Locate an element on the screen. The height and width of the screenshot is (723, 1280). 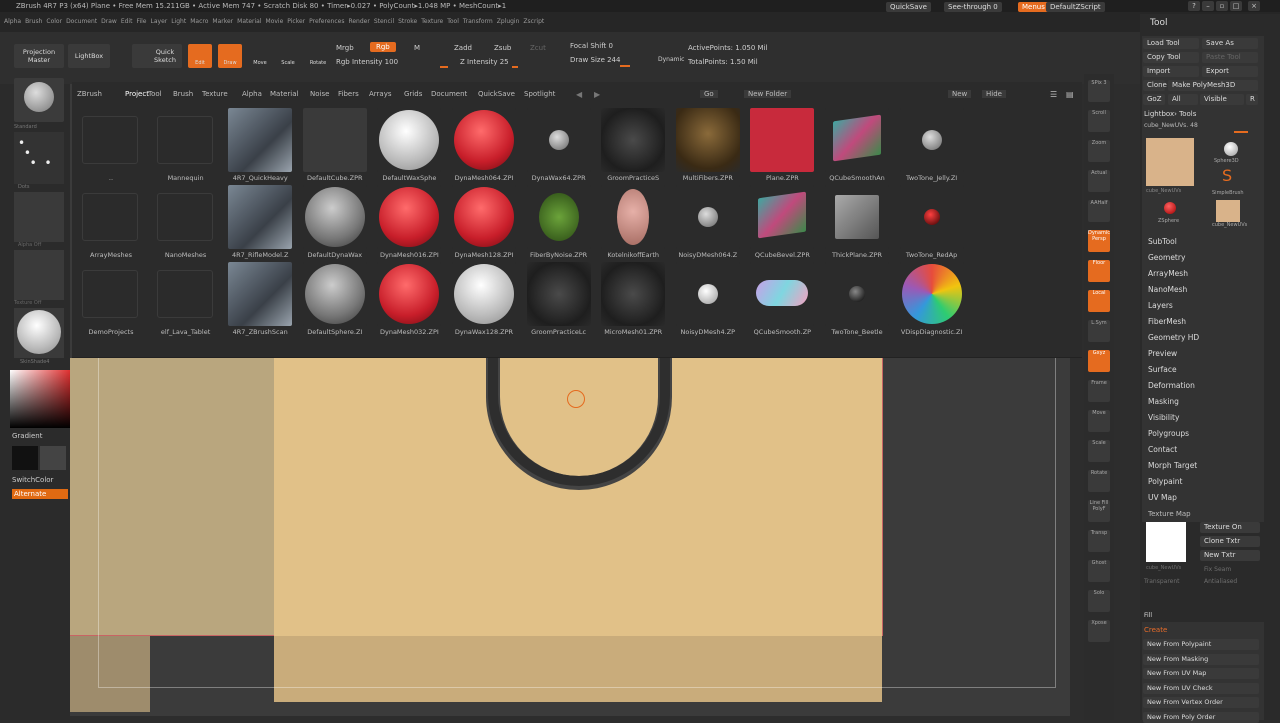
shelf-button-aahalf: AAHalf is located at coordinates (1099, 211).